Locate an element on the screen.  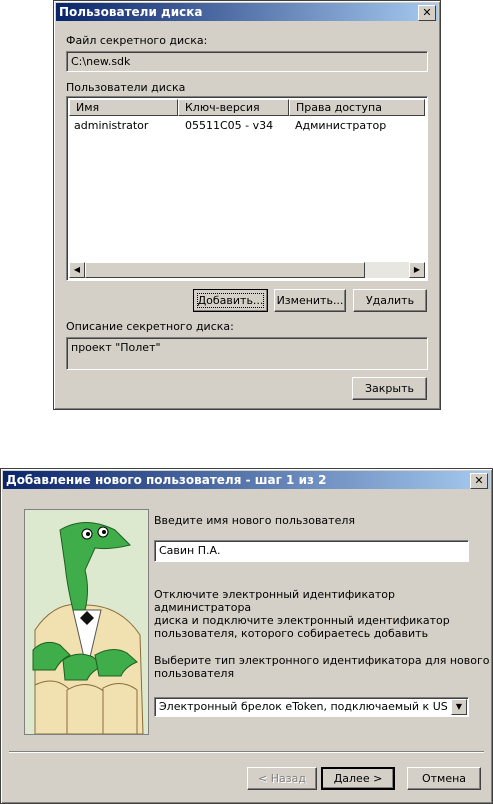
footer-separator is located at coordinates (246, 752).